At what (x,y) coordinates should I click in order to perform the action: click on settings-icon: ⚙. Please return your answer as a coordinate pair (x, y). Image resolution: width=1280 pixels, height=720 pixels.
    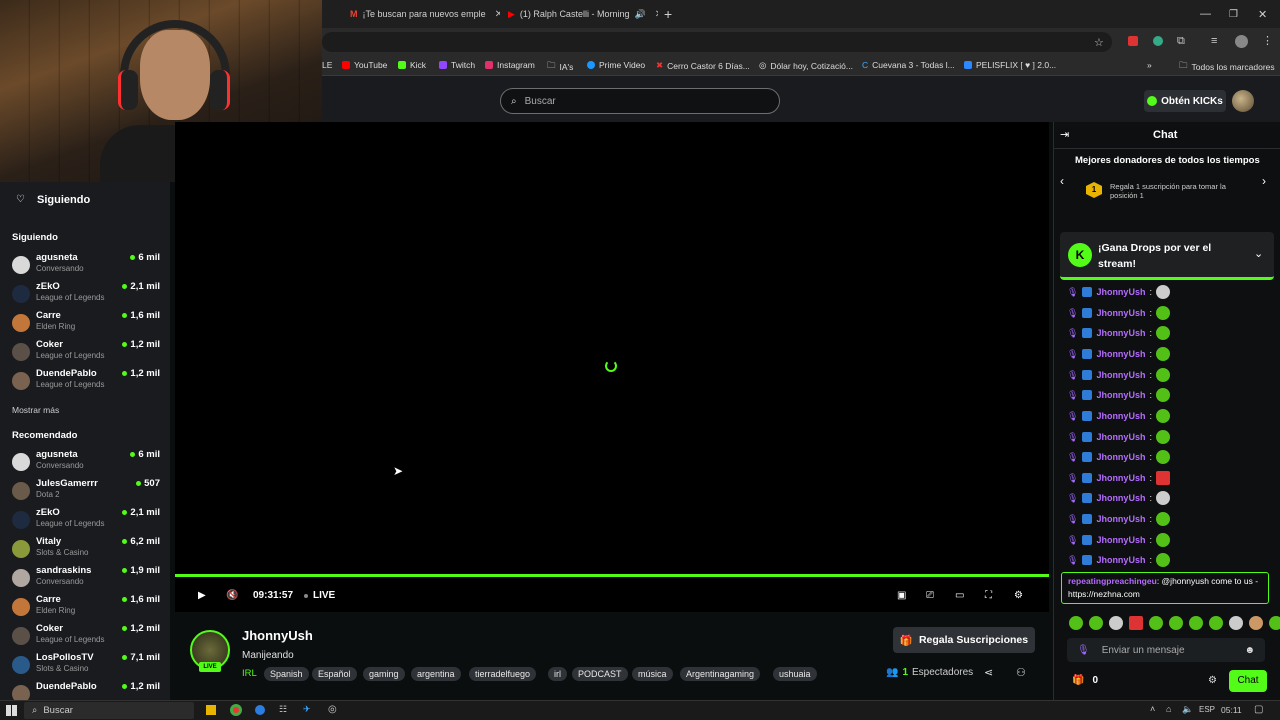
    Looking at the image, I should click on (1018, 595).